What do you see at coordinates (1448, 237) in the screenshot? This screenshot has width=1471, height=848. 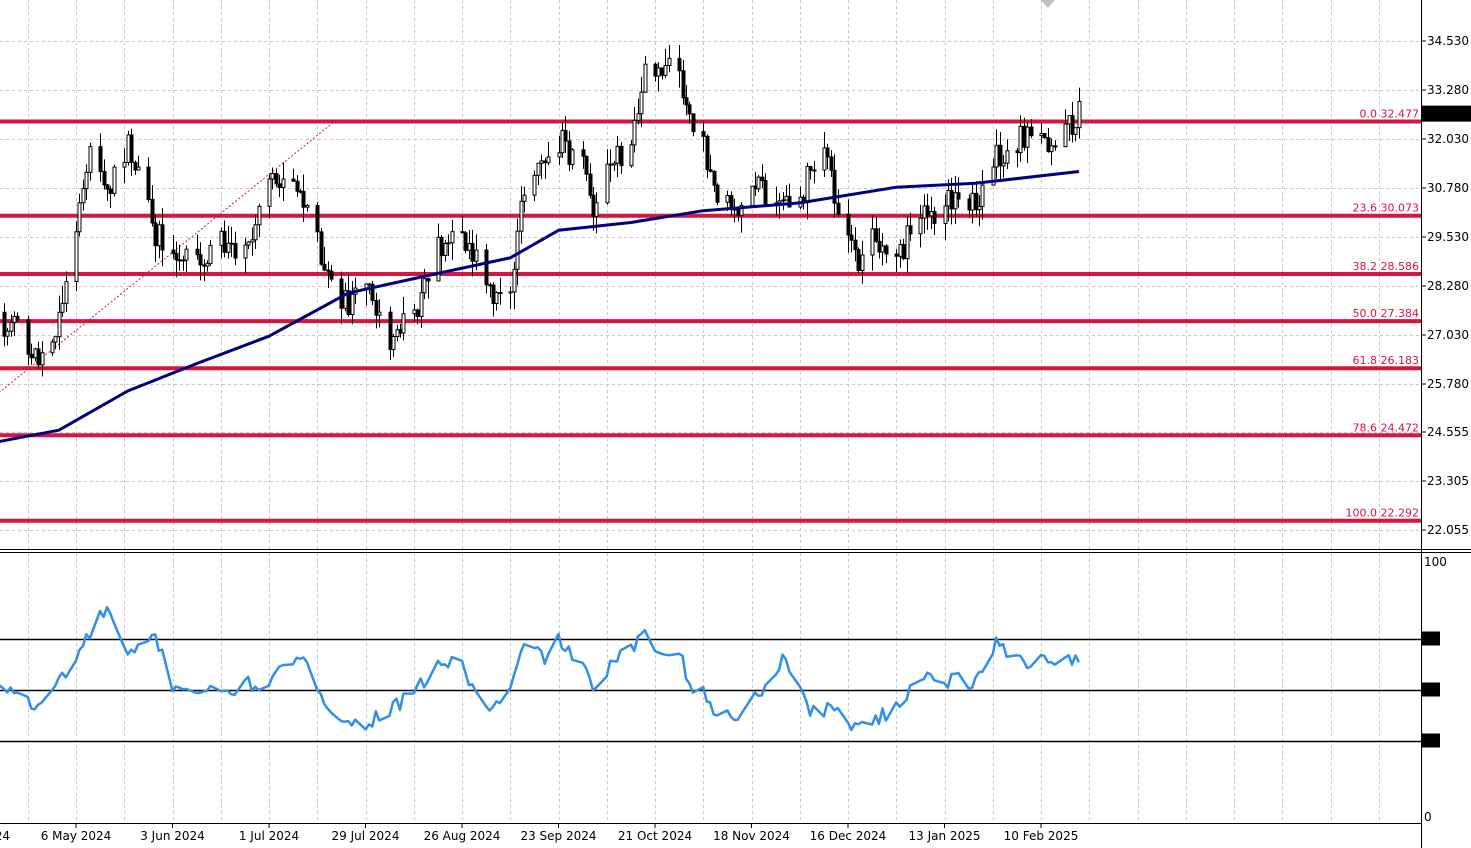 I see `price-tick-label: 29.530` at bounding box center [1448, 237].